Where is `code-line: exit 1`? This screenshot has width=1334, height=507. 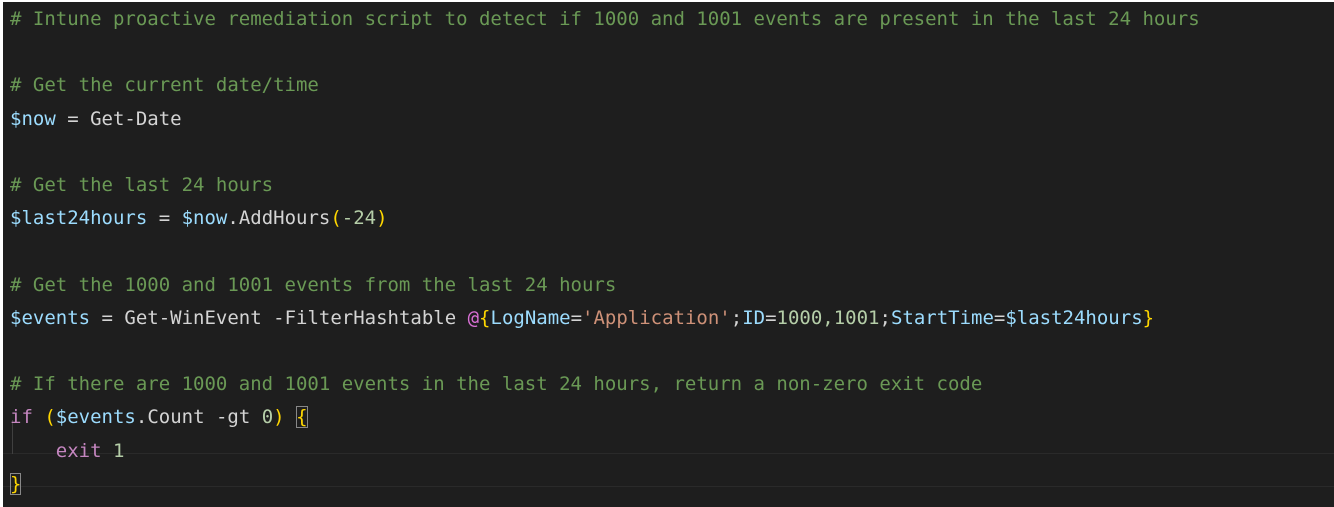 code-line: exit 1 is located at coordinates (672, 451).